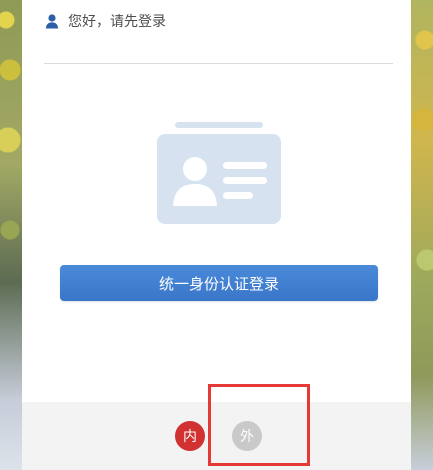  I want to click on user-icon, so click(52, 21).